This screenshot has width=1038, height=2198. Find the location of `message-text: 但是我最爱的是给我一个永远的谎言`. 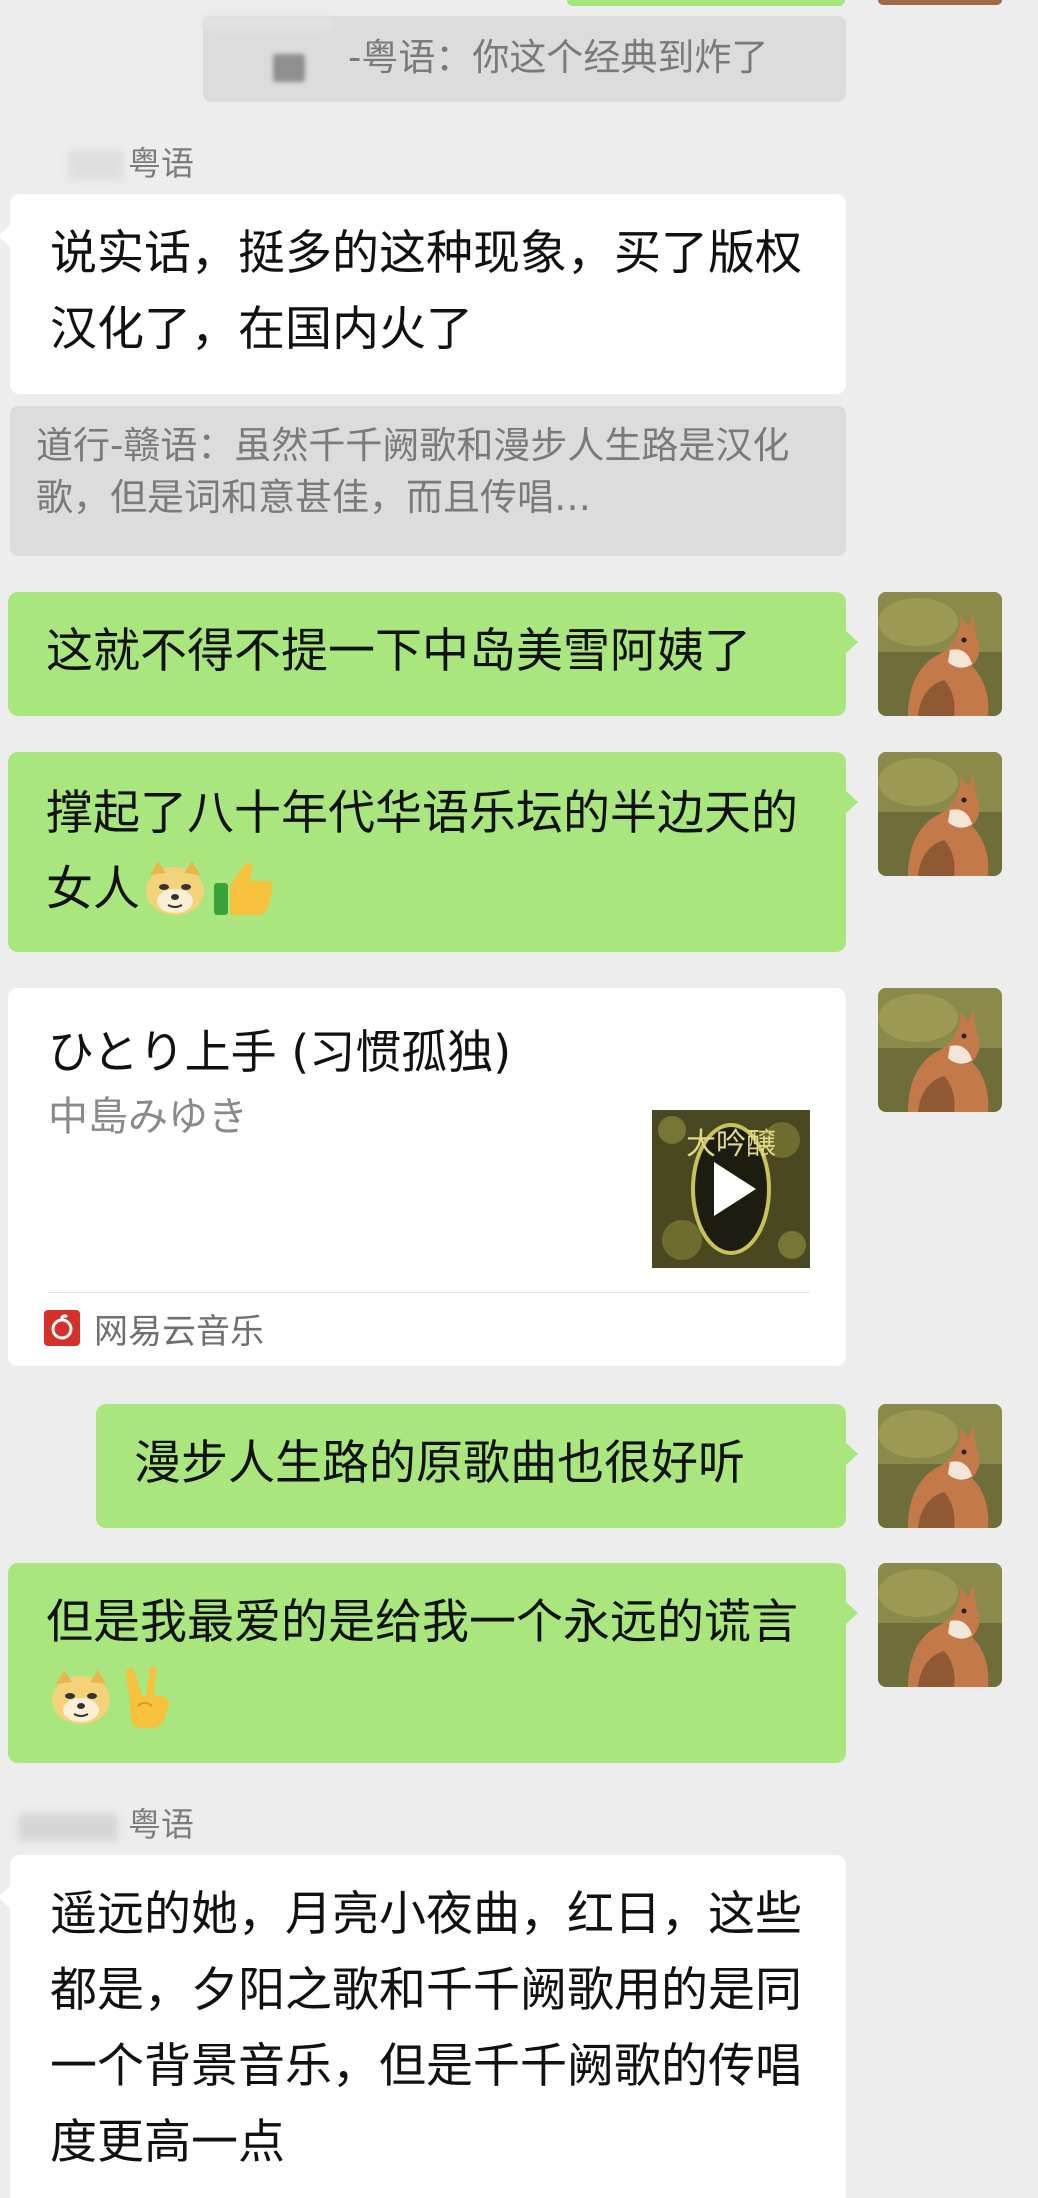

message-text: 但是我最爱的是给我一个永远的谎言 is located at coordinates (422, 1622).